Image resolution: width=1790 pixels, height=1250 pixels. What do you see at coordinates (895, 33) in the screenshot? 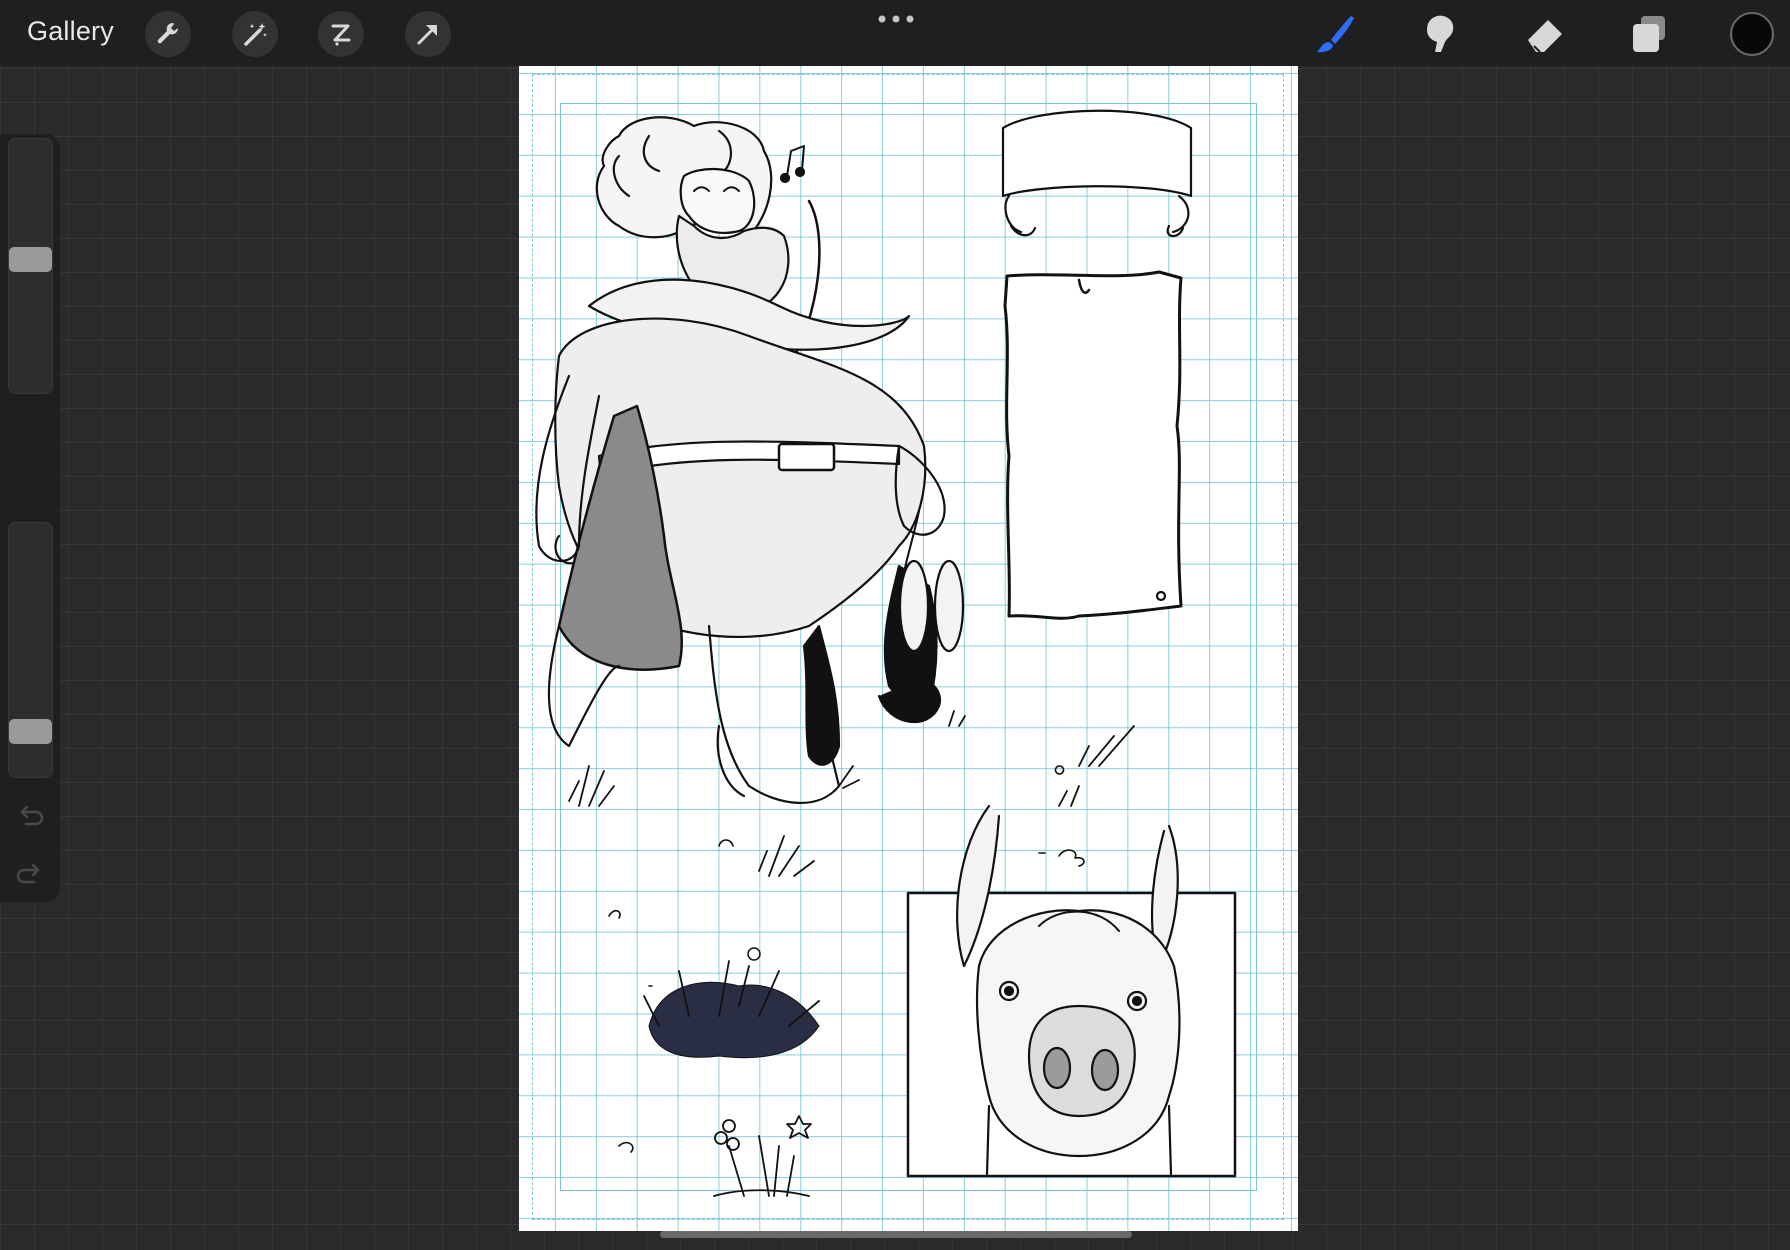
I see `top-toolbar: Gallery` at bounding box center [895, 33].